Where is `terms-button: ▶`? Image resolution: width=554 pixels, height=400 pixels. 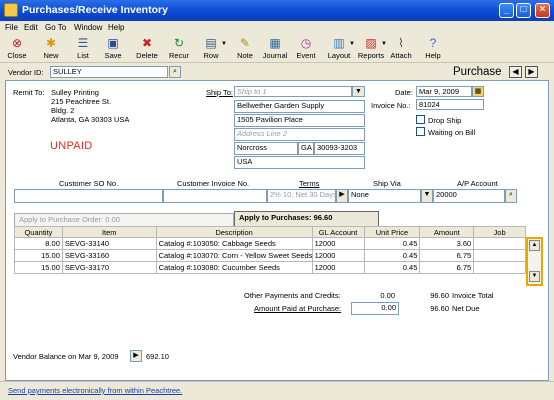 terms-button: ▶ is located at coordinates (342, 196).